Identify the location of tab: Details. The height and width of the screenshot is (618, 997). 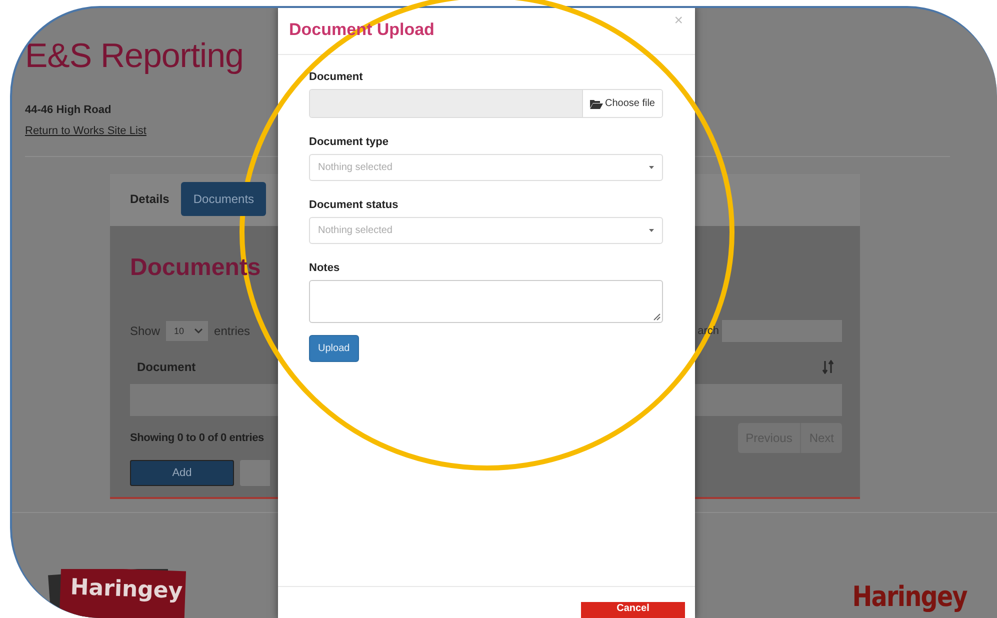
(146, 199).